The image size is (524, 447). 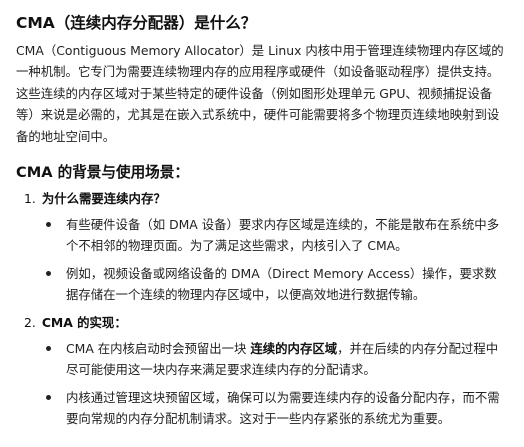 I want to click on list-item-1-number: 1., so click(x=30, y=198).